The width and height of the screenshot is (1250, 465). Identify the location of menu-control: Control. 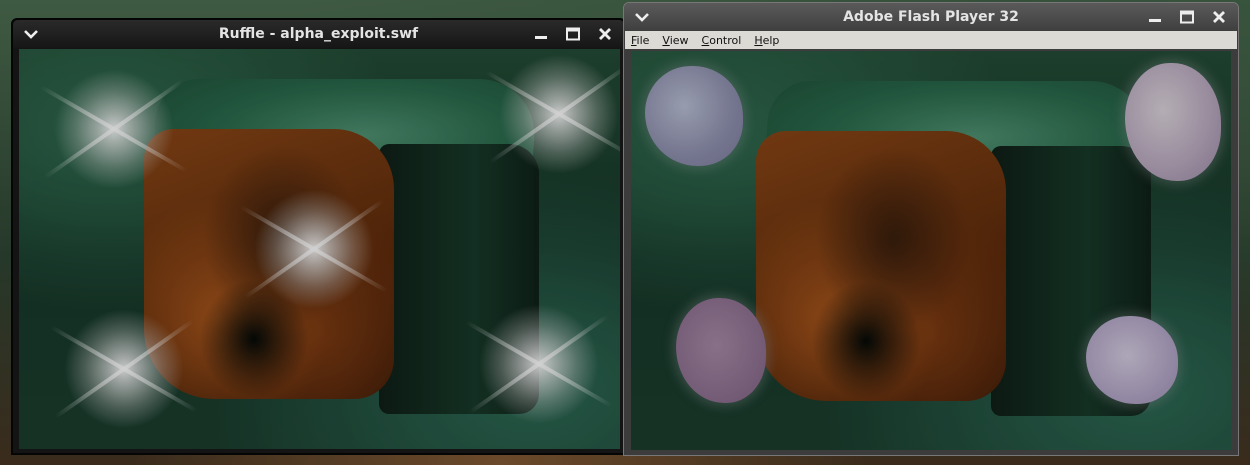
(722, 40).